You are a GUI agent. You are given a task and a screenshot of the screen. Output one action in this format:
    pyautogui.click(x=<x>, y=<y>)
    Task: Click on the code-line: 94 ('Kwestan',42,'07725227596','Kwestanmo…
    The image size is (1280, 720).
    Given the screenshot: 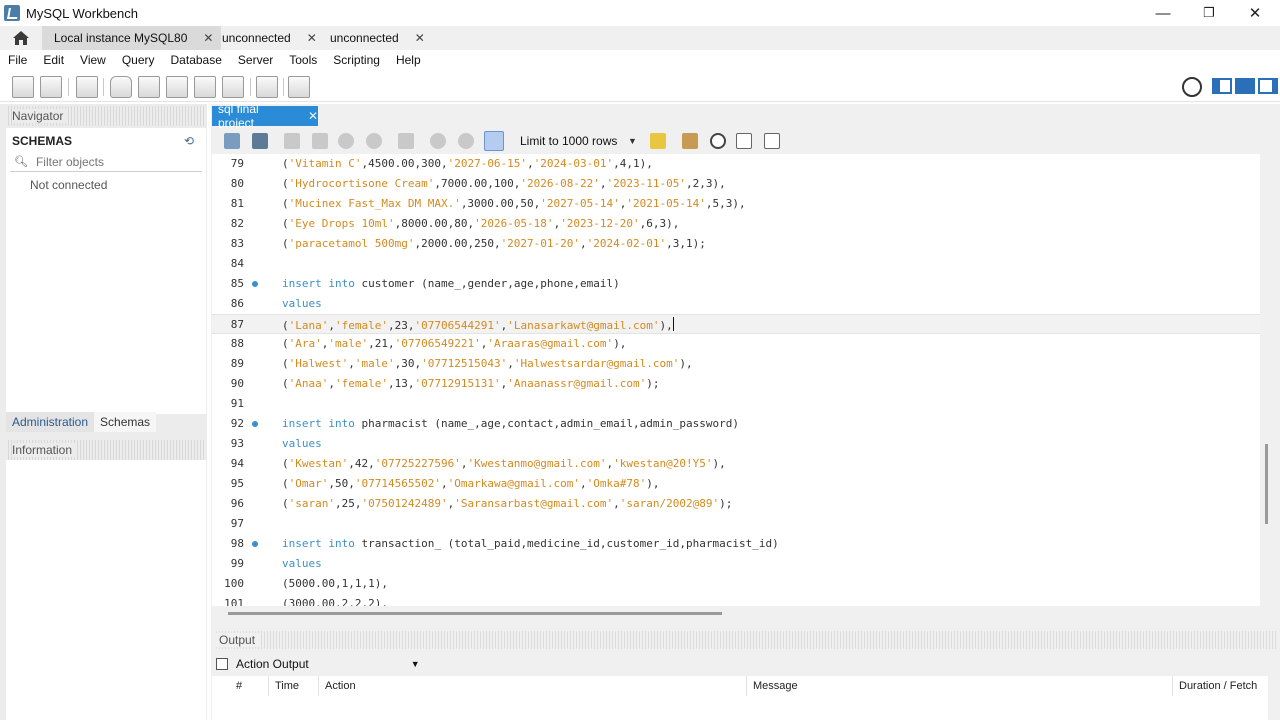 What is the action you would take?
    pyautogui.click(x=736, y=464)
    